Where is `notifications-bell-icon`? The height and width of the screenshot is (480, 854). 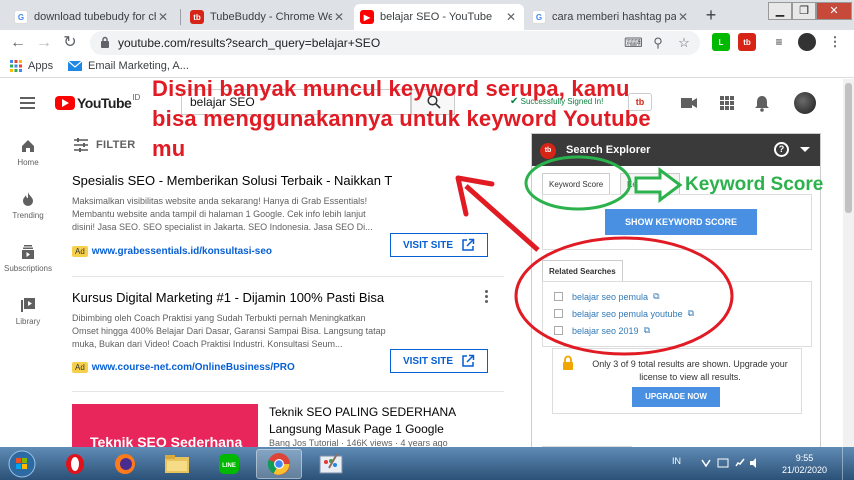 notifications-bell-icon is located at coordinates (762, 103).